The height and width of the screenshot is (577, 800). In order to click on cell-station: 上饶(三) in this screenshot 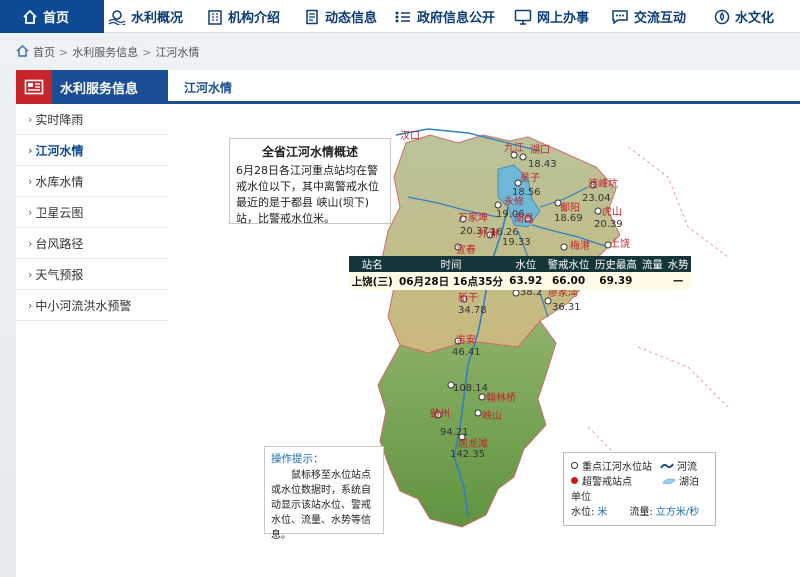, I will do `click(372, 281)`.